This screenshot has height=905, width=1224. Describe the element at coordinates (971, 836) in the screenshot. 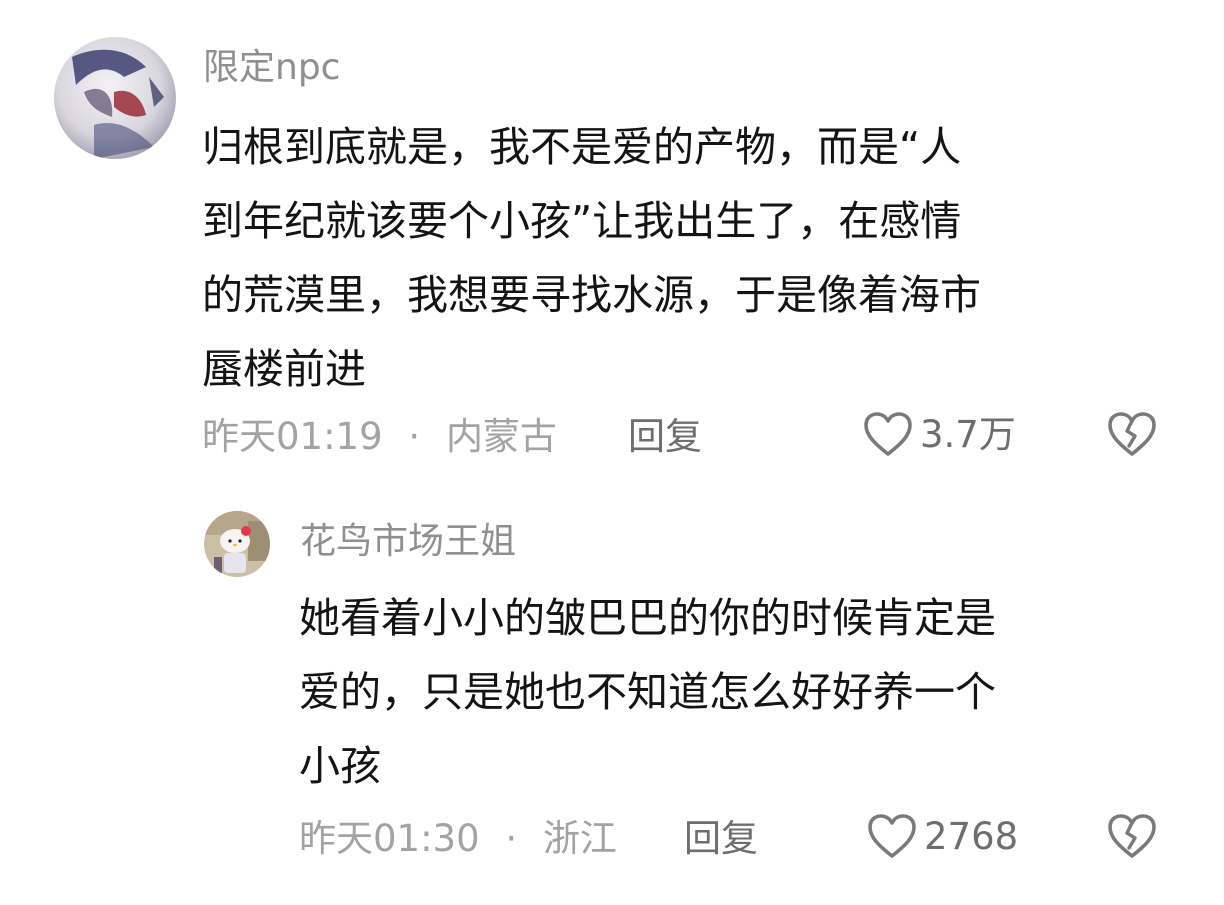

I see `like-count: 2768` at that location.